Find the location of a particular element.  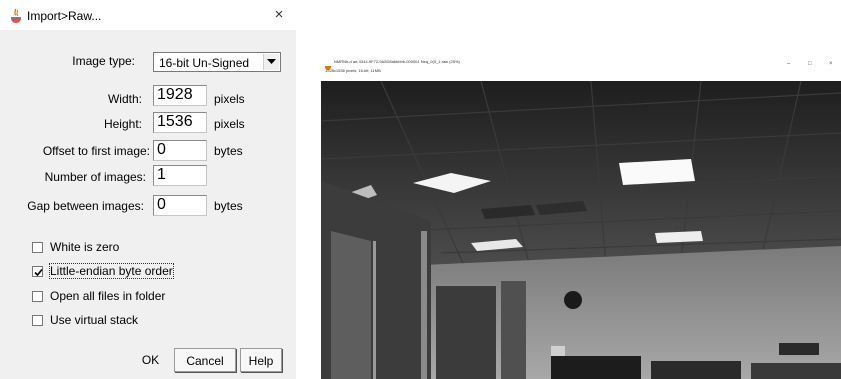

virtual-stack-label: Use virtual stack is located at coordinates (94, 320).